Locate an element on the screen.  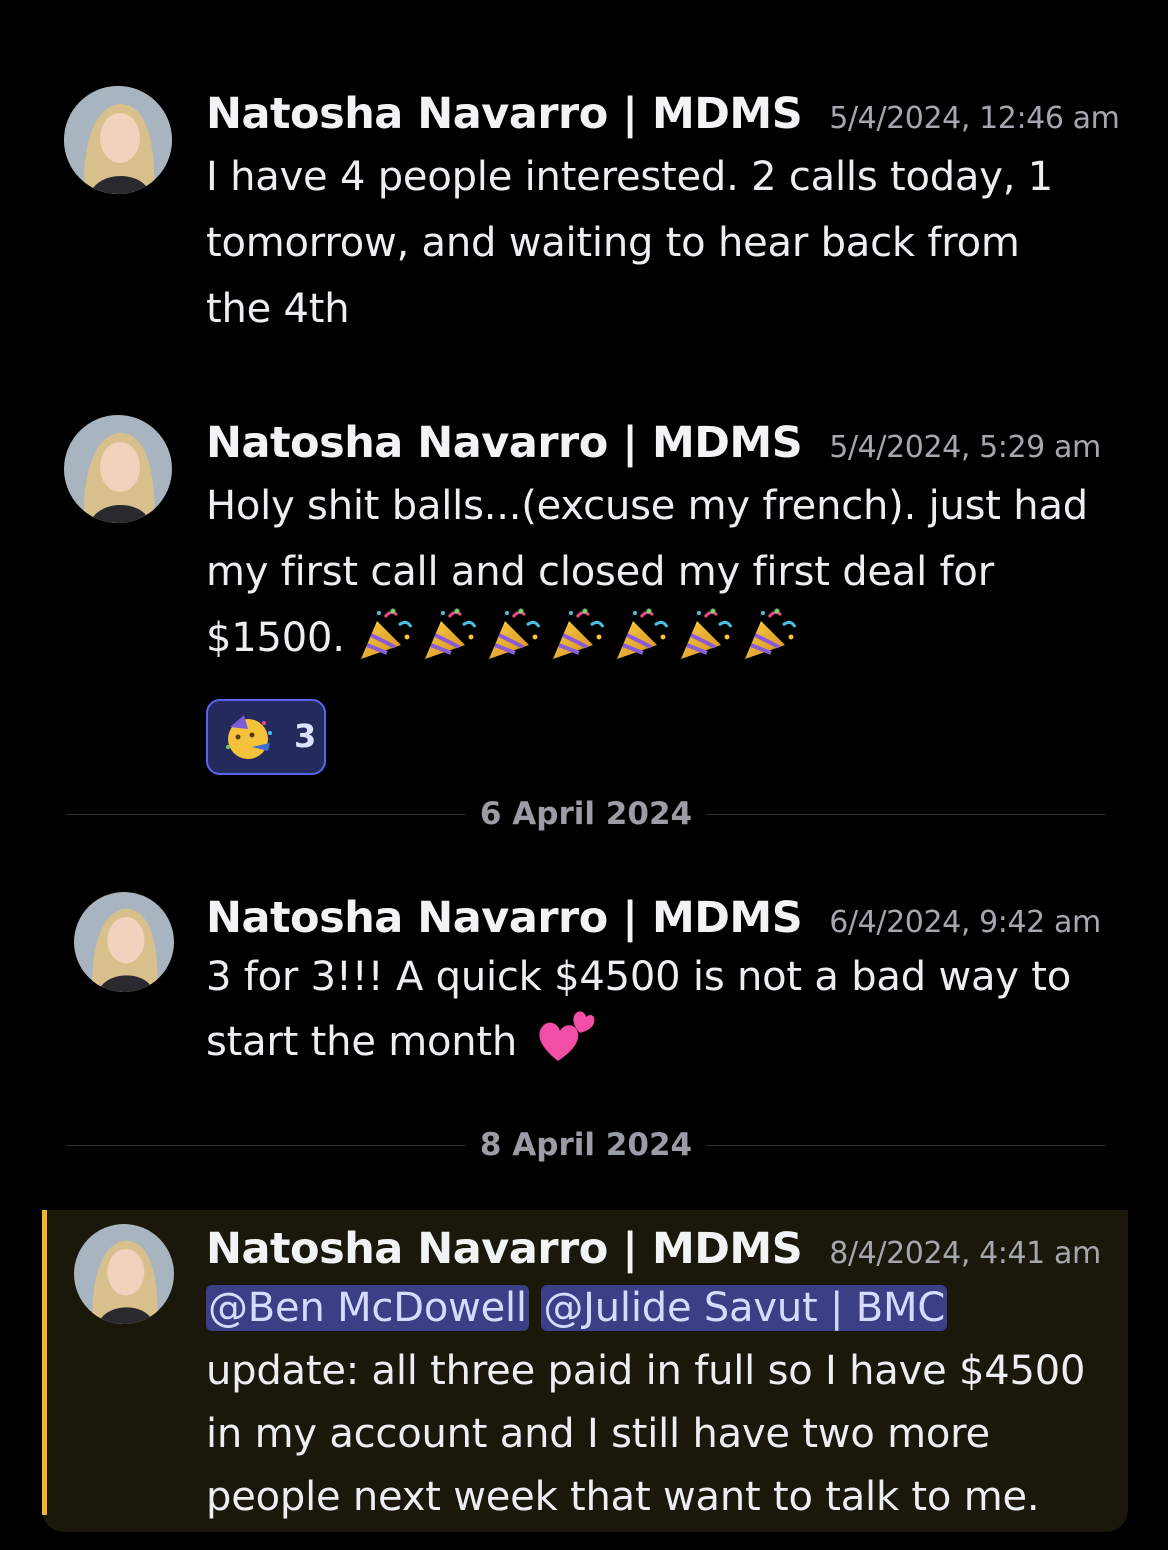
reaction-button: 3 is located at coordinates (266, 737).